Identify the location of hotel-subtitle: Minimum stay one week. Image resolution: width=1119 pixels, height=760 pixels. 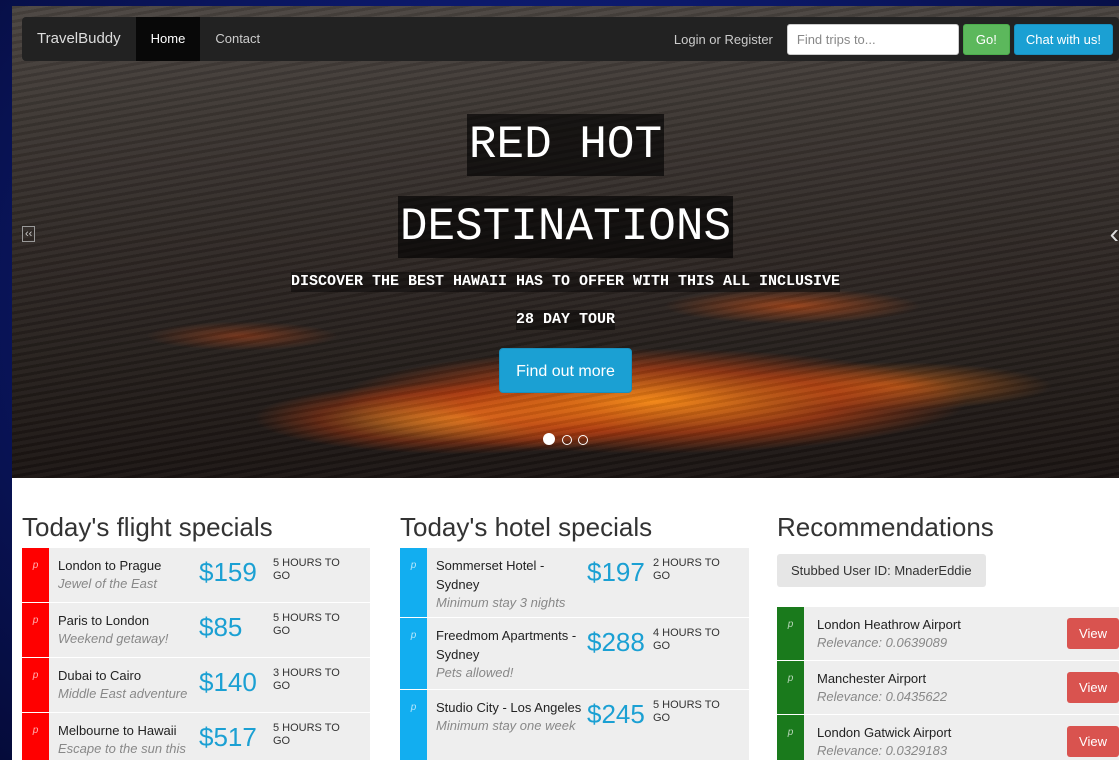
(506, 725).